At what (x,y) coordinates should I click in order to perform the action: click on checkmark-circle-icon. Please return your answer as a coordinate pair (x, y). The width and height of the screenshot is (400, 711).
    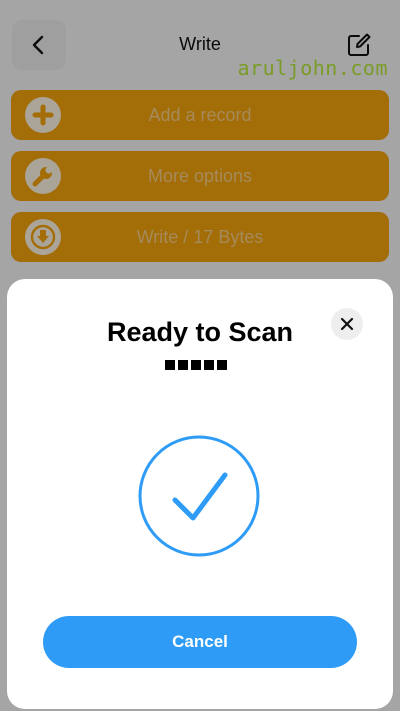
    Looking at the image, I should click on (199, 496).